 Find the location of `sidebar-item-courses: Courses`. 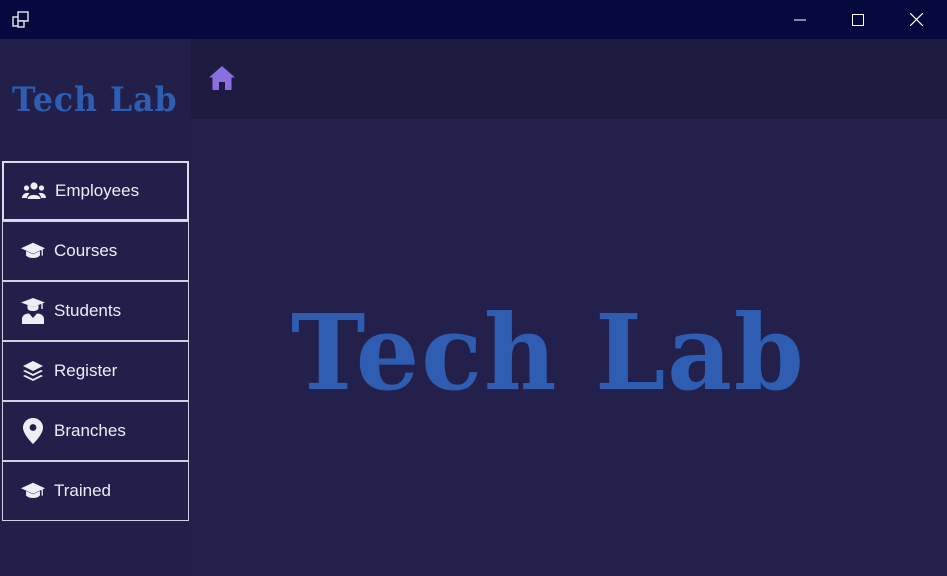

sidebar-item-courses: Courses is located at coordinates (95, 251).